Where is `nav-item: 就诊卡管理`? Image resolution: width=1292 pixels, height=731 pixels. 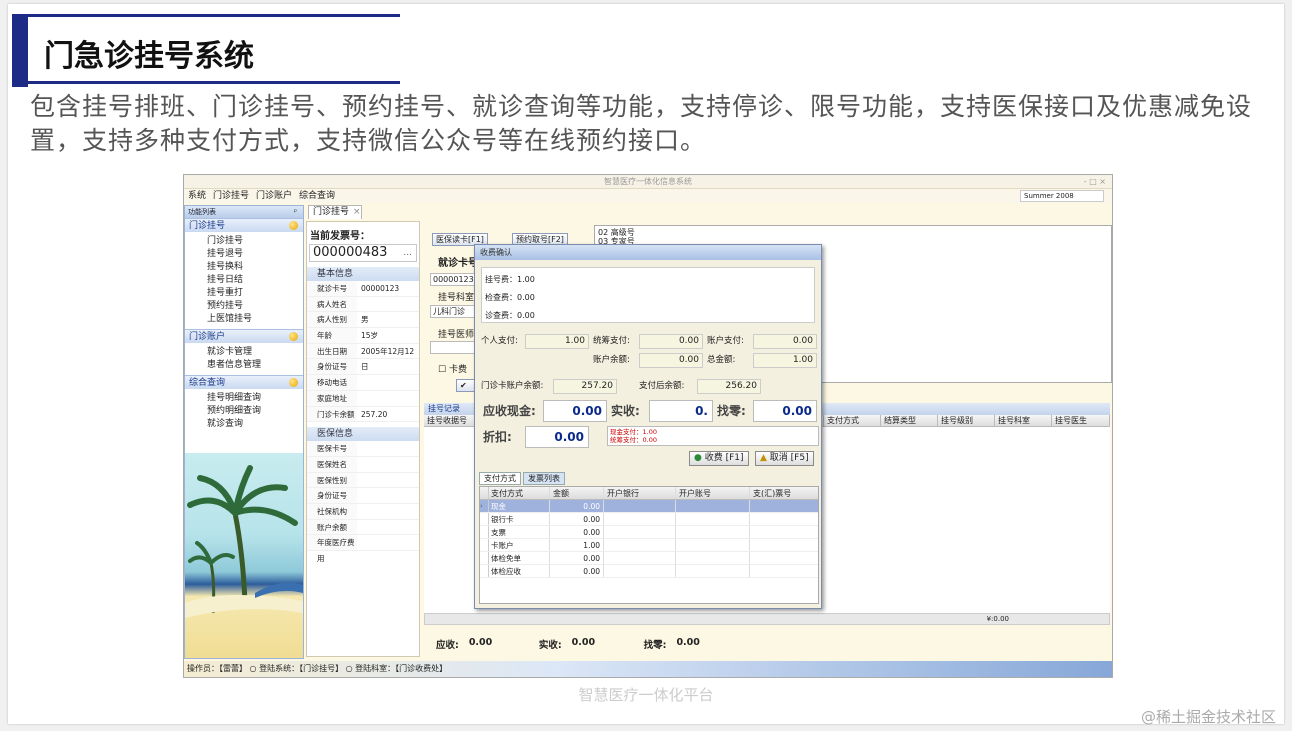
nav-item: 就诊卡管理 is located at coordinates (255, 352).